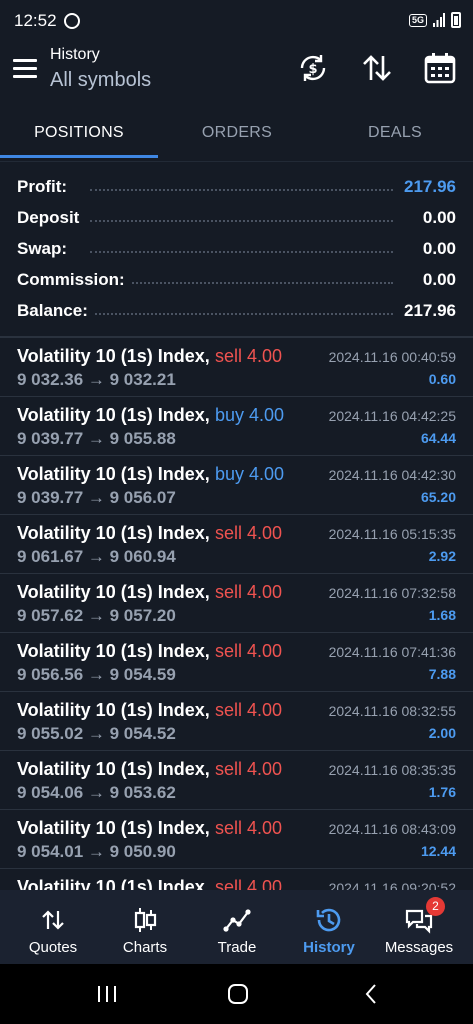  I want to click on position-time: 2024.11.16 04:42:25, so click(392, 416).